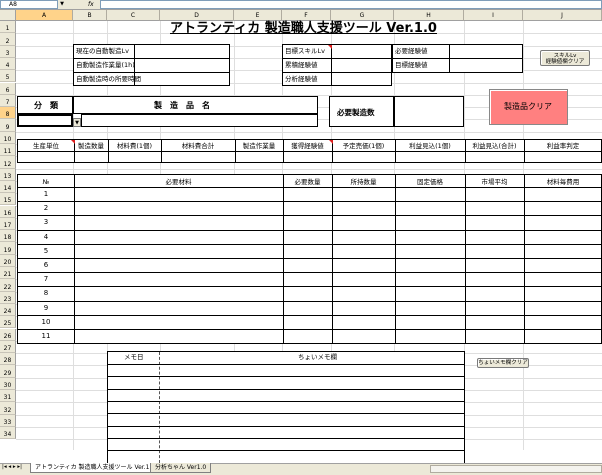 Image resolution: width=602 pixels, height=475 pixels. I want to click on material-row-number: 4, so click(46, 236).